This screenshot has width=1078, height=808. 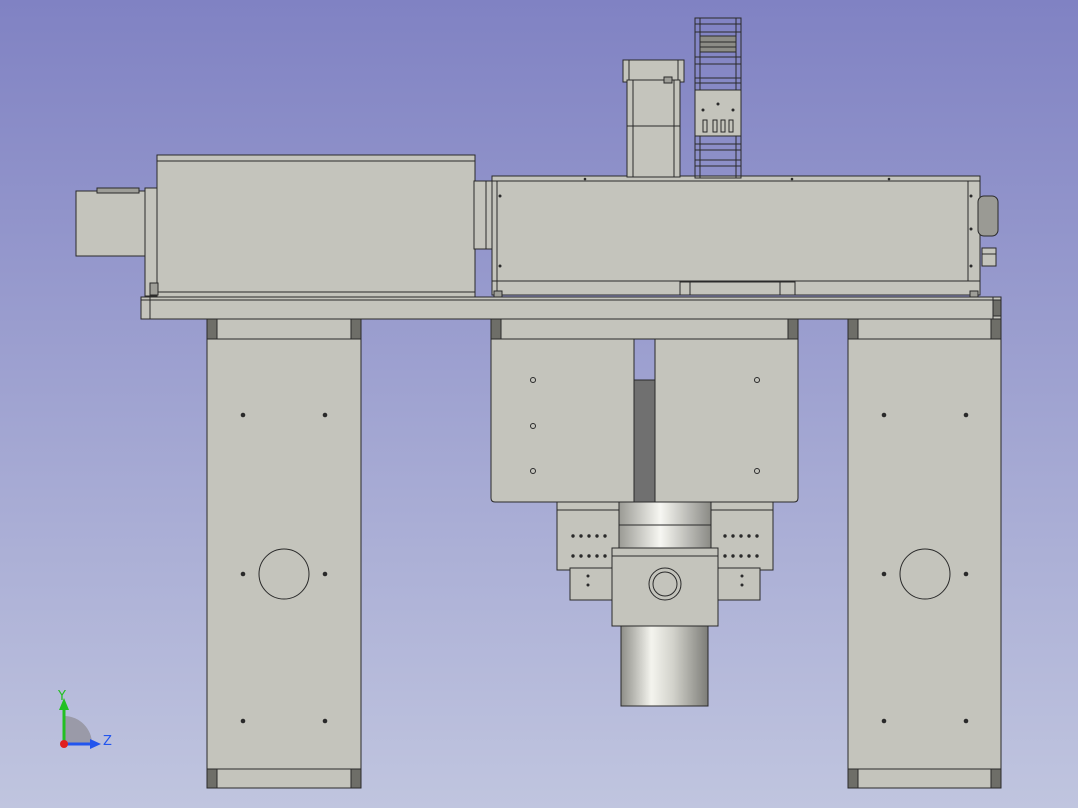 I want to click on center-column, so click(x=644, y=441).